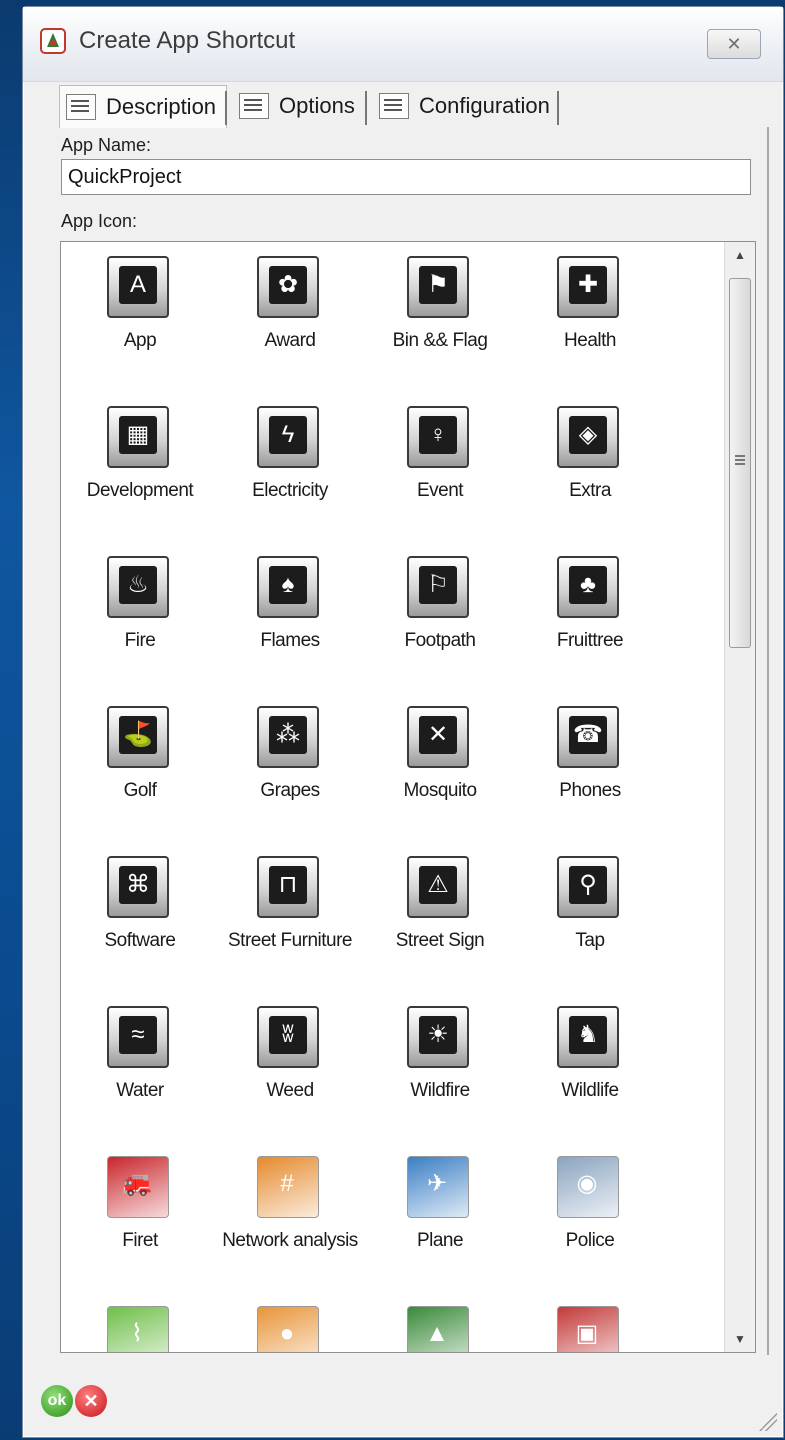 Image resolution: width=785 pixels, height=1440 pixels. I want to click on icon-grid-item: ⚠ Street Sign, so click(435, 918).